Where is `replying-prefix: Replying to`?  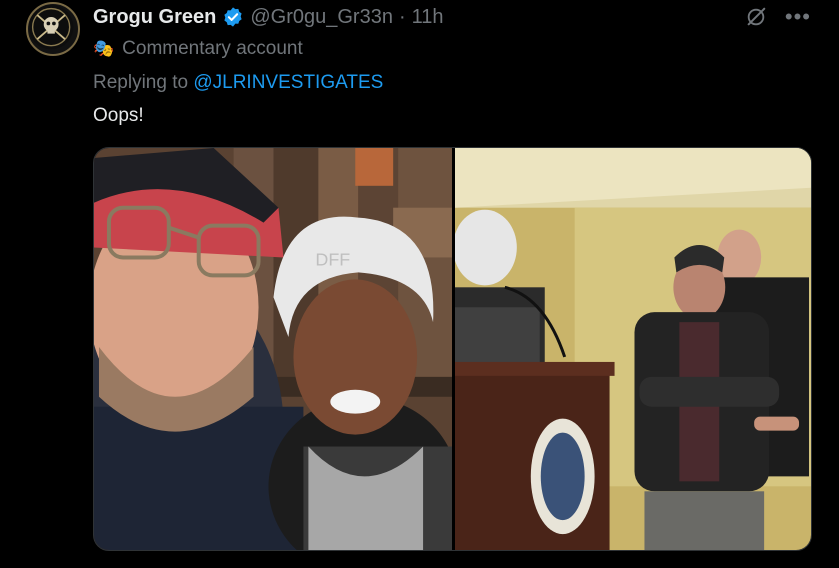 replying-prefix: Replying to is located at coordinates (141, 82).